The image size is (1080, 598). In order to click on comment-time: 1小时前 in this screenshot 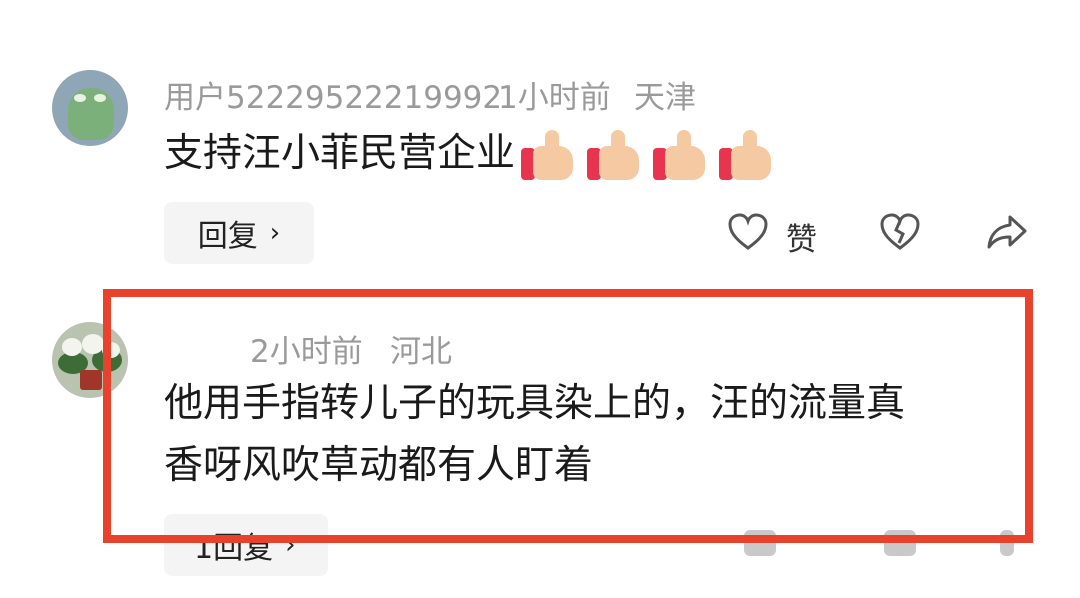, I will do `click(554, 98)`.